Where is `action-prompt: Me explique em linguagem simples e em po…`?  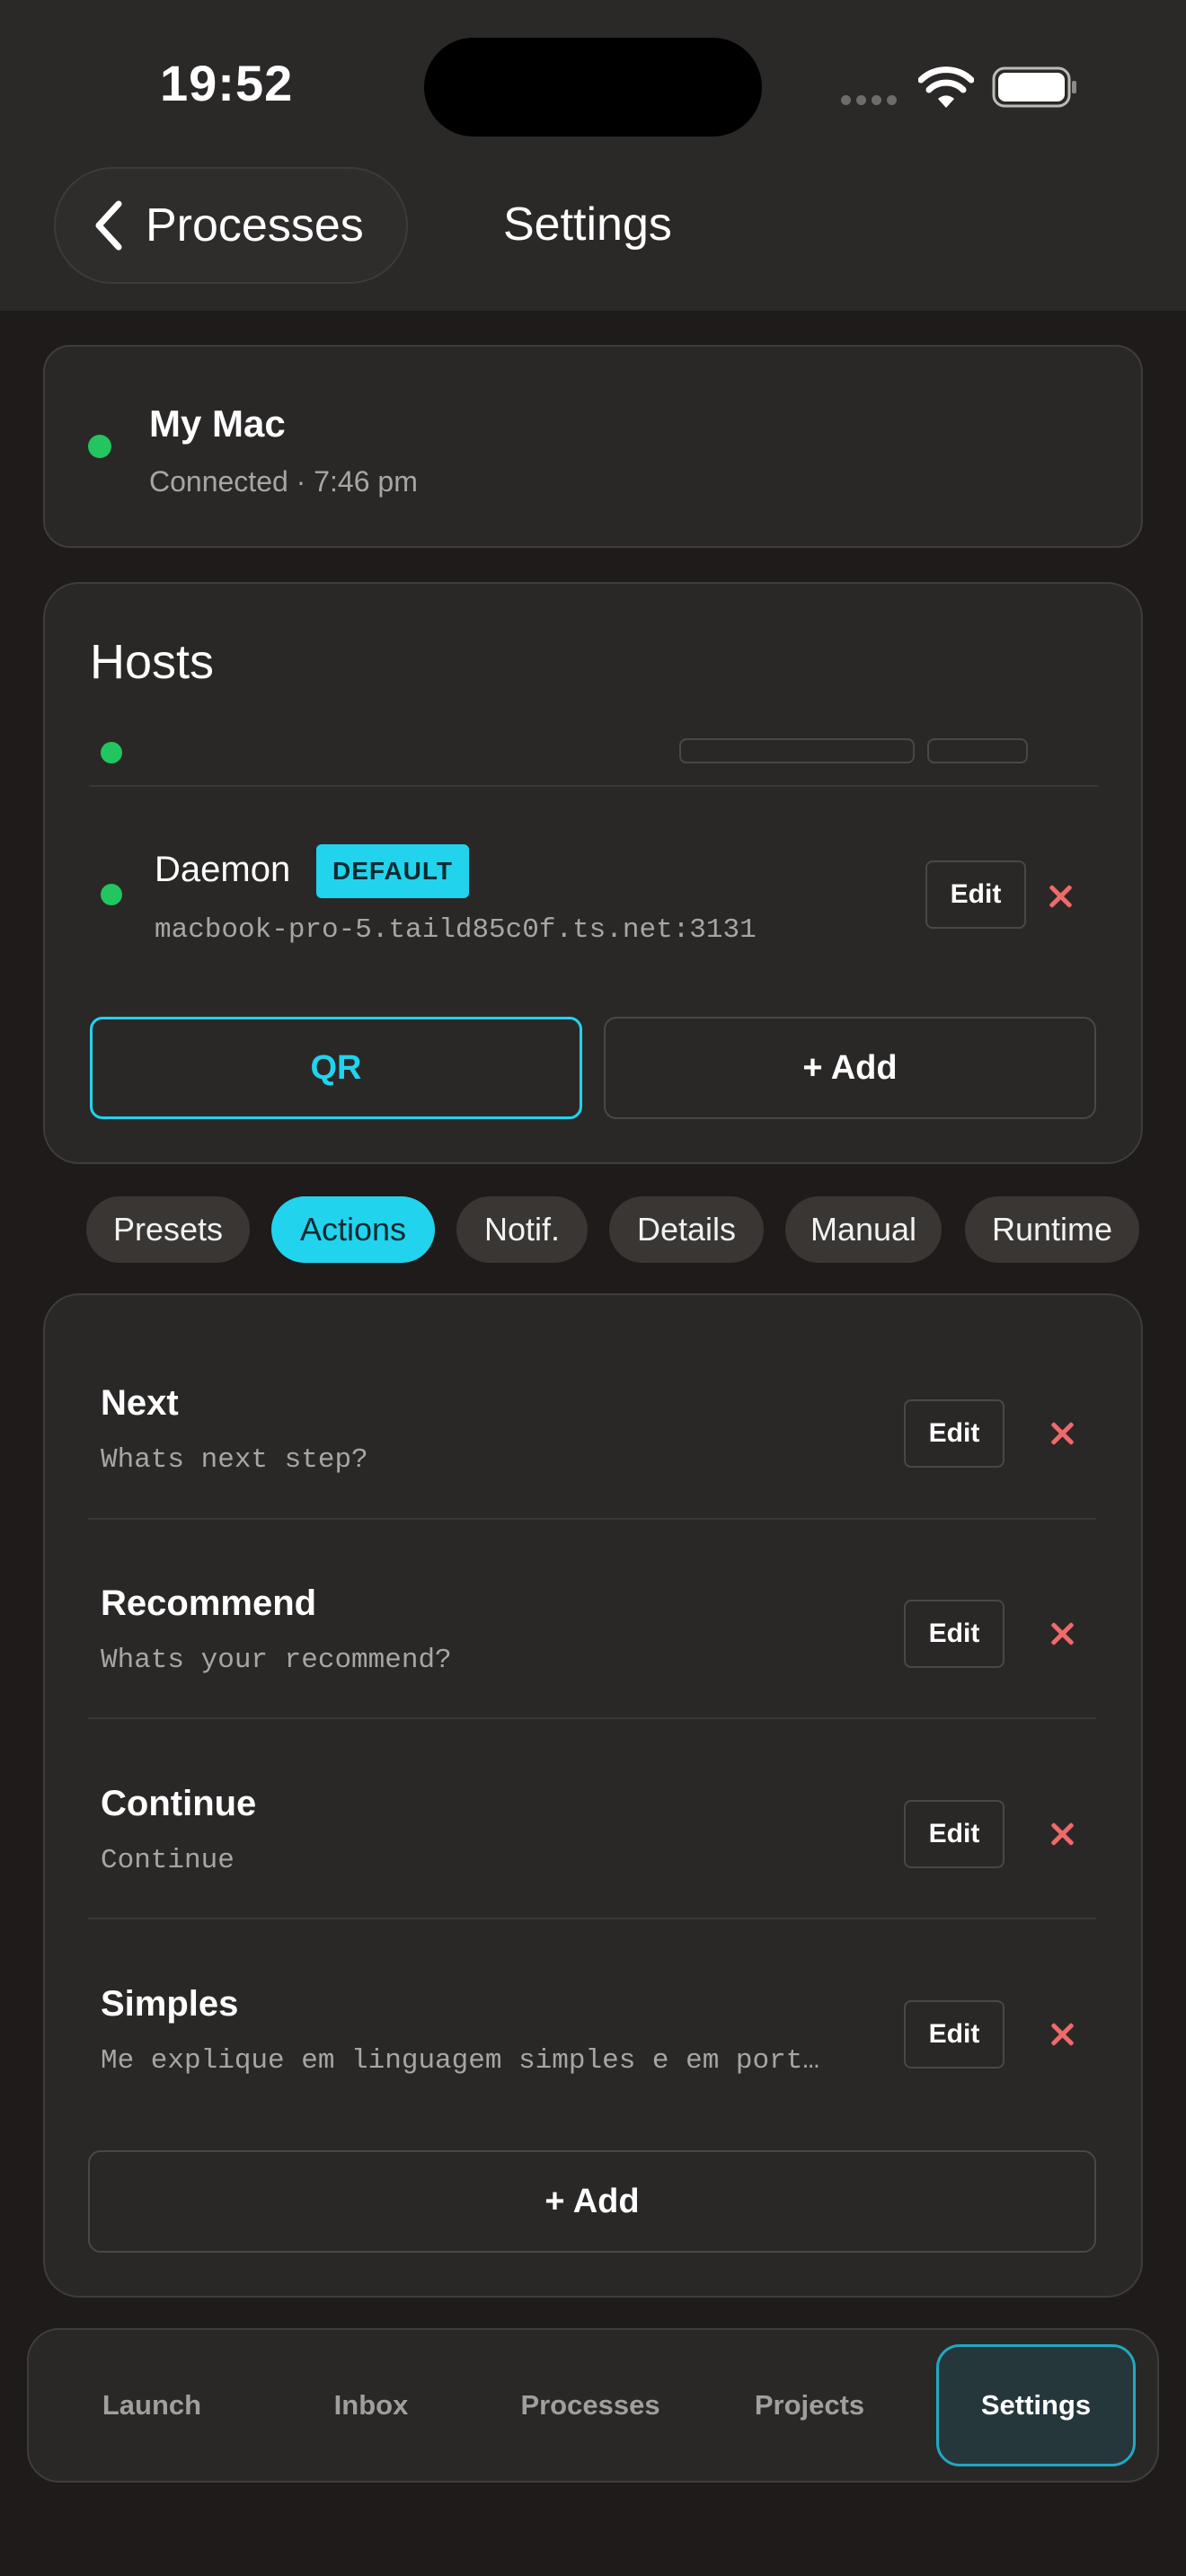 action-prompt: Me explique em linguagem simples e em po… is located at coordinates (460, 2061).